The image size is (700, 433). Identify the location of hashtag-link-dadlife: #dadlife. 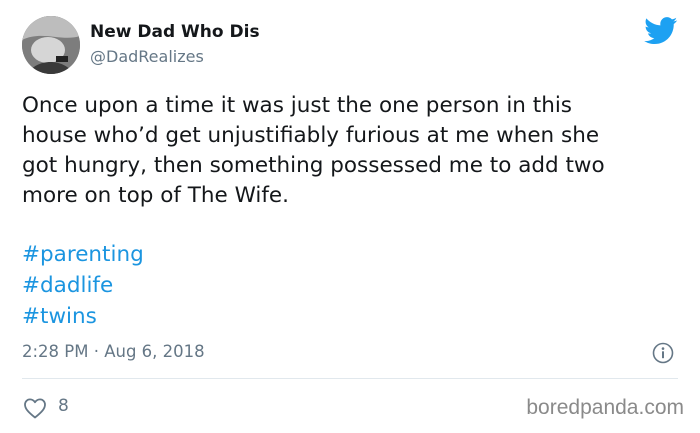
(83, 285).